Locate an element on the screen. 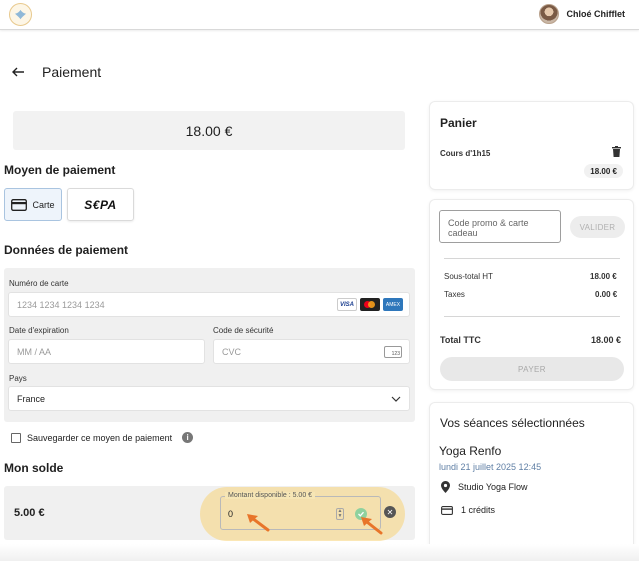 The image size is (639, 561). card-method-button: Carte is located at coordinates (33, 204).